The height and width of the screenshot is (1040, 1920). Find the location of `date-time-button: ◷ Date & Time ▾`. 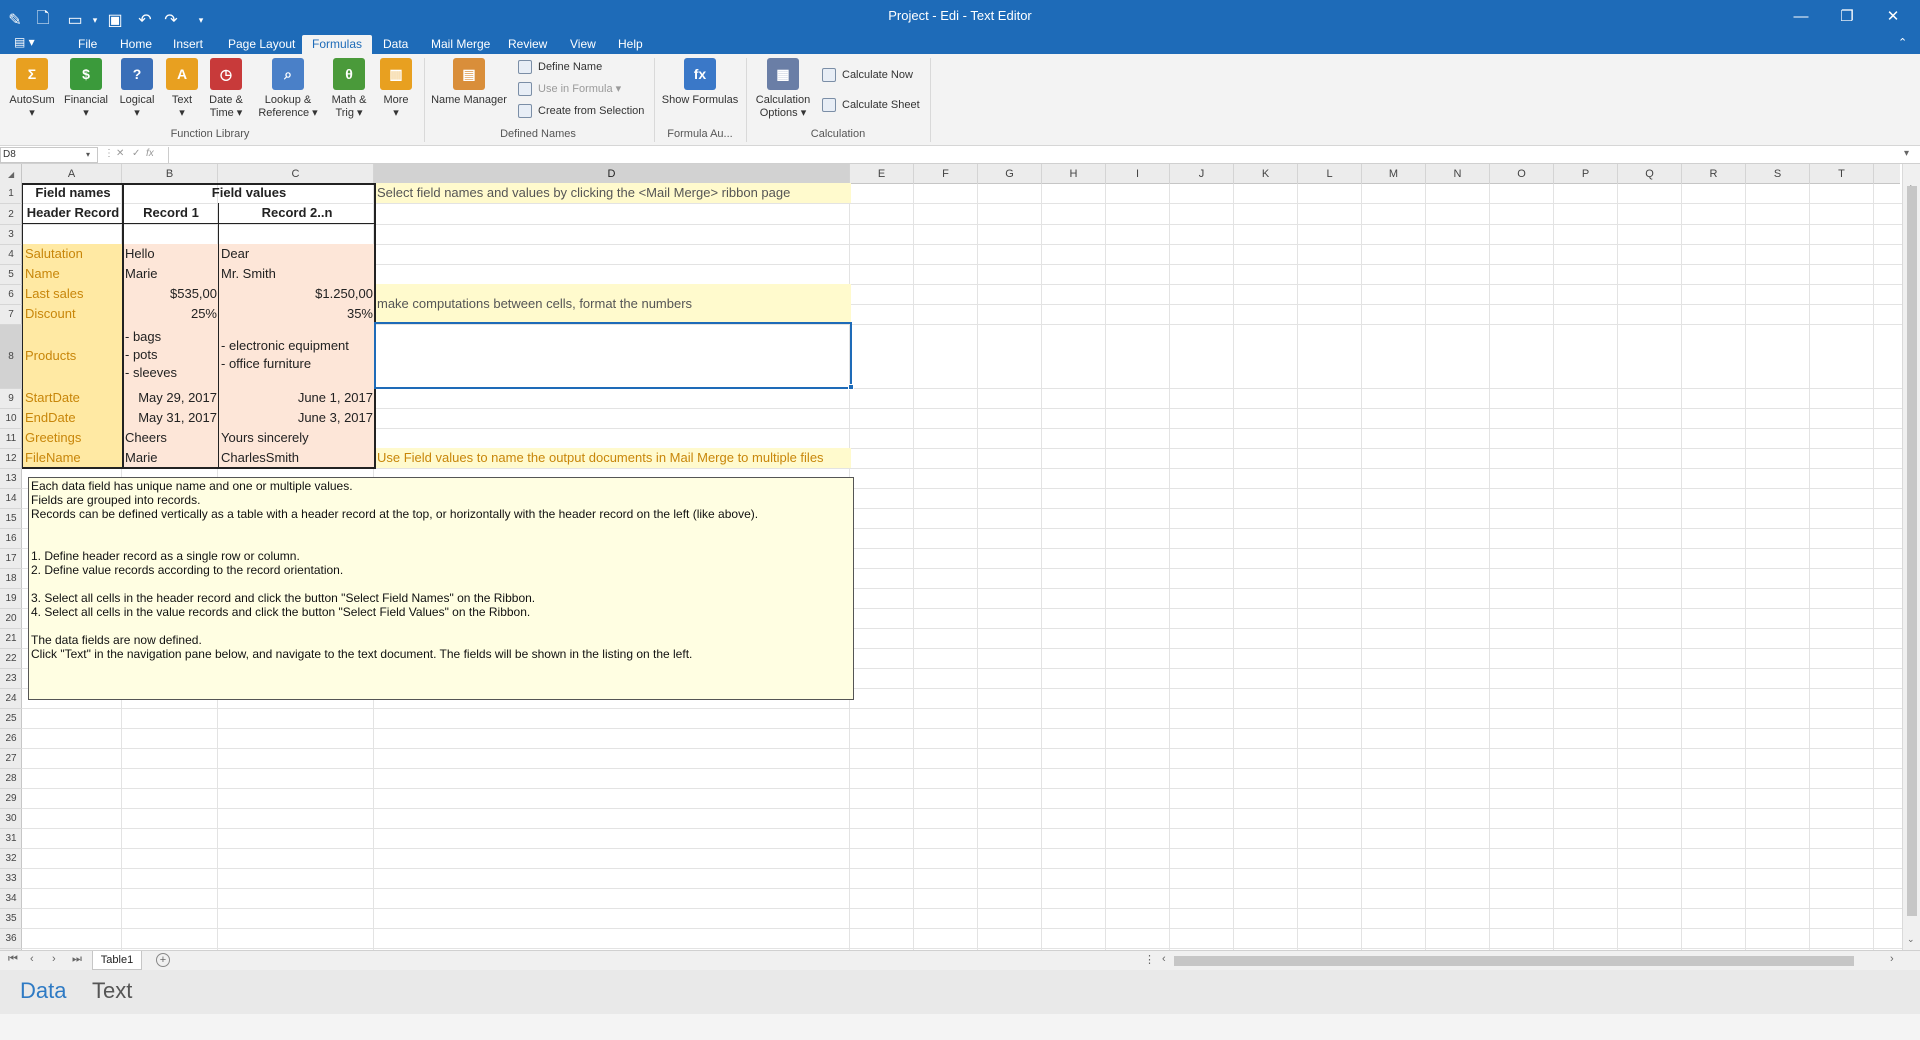

date-time-button: ◷ Date & Time ▾ is located at coordinates (226, 89).